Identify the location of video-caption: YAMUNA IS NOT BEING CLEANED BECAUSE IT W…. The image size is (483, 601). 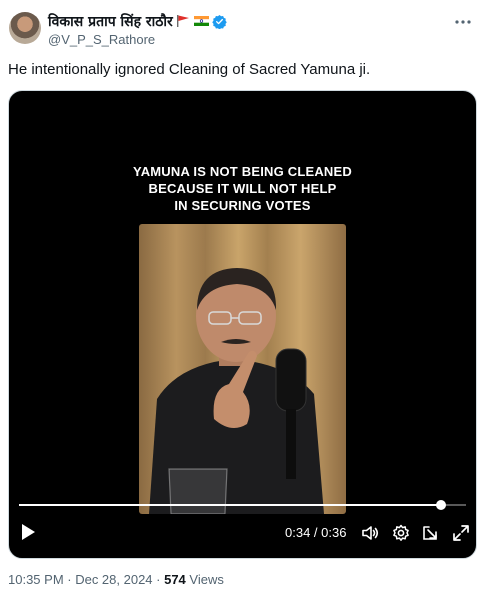
(242, 188).